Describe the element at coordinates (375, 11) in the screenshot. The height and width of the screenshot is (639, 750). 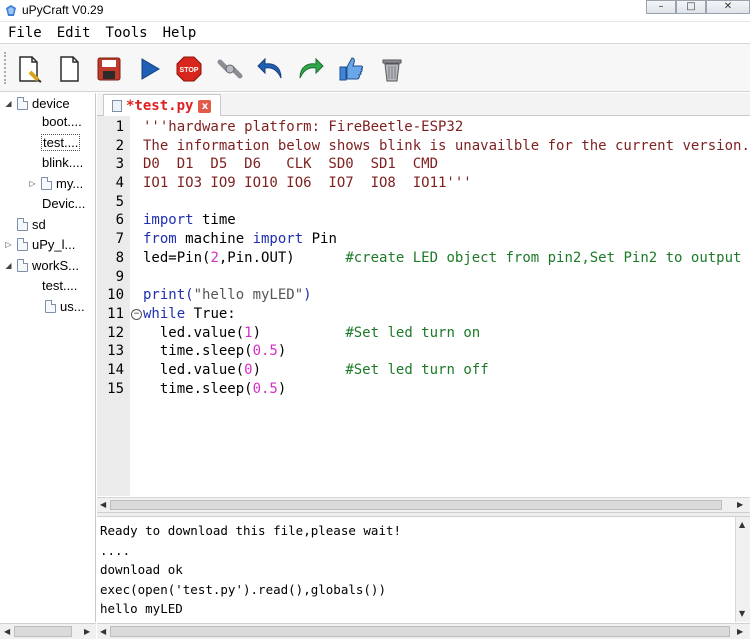
I see `title-bar: uPyCraft V0.29 – □ ✕` at that location.